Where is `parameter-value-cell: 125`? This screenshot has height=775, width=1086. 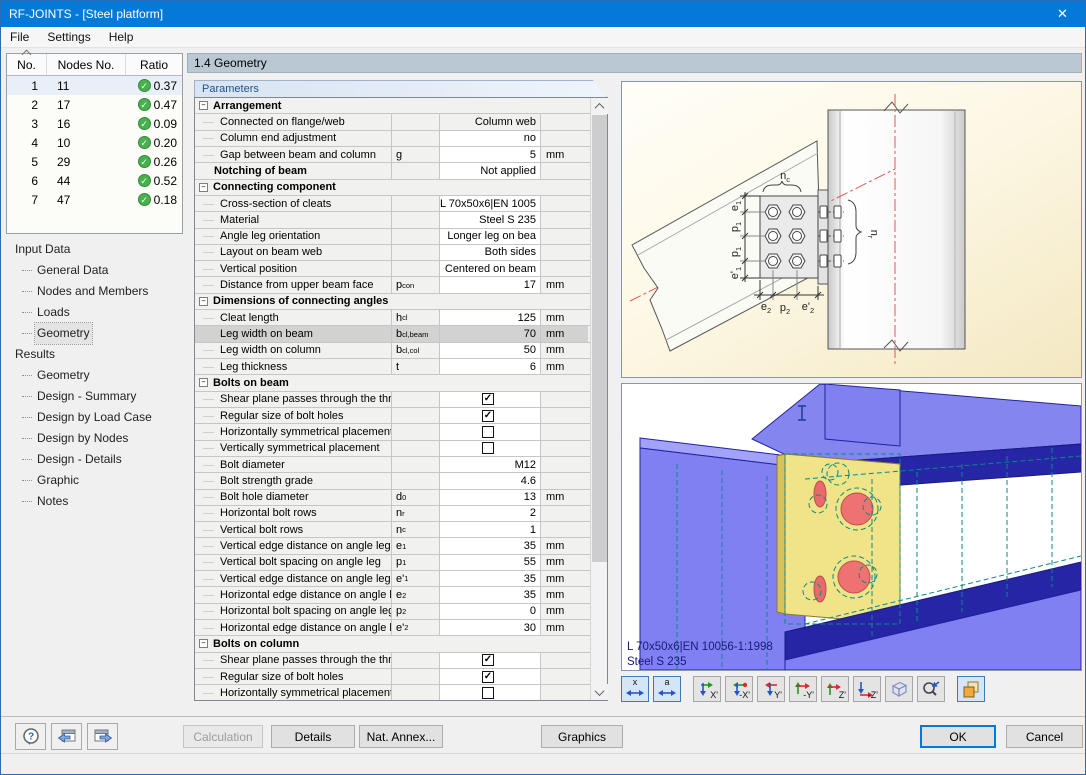 parameter-value-cell: 125 is located at coordinates (490, 318).